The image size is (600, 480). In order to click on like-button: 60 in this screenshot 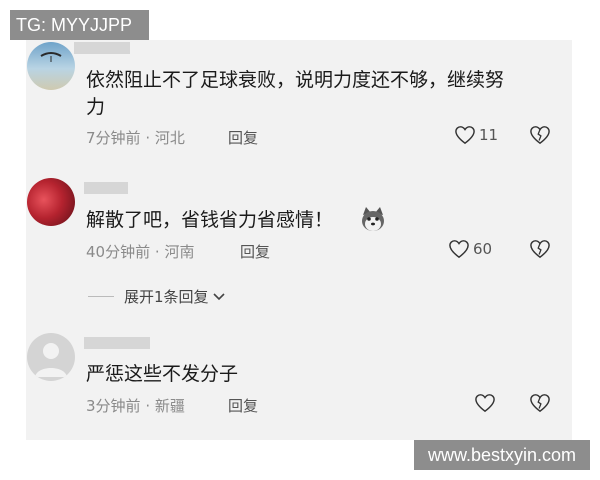, I will do `click(470, 249)`.